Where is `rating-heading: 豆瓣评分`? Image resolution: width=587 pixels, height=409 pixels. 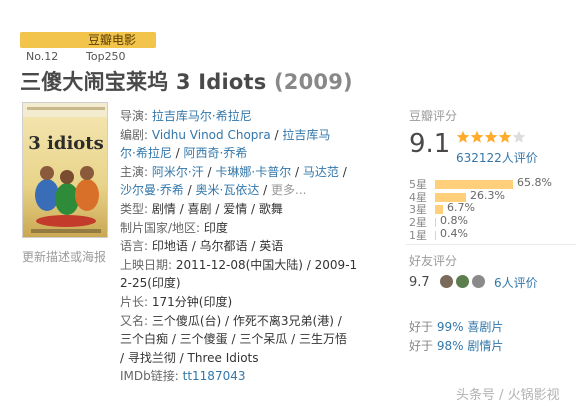 rating-heading: 豆瓣评分 is located at coordinates (433, 116).